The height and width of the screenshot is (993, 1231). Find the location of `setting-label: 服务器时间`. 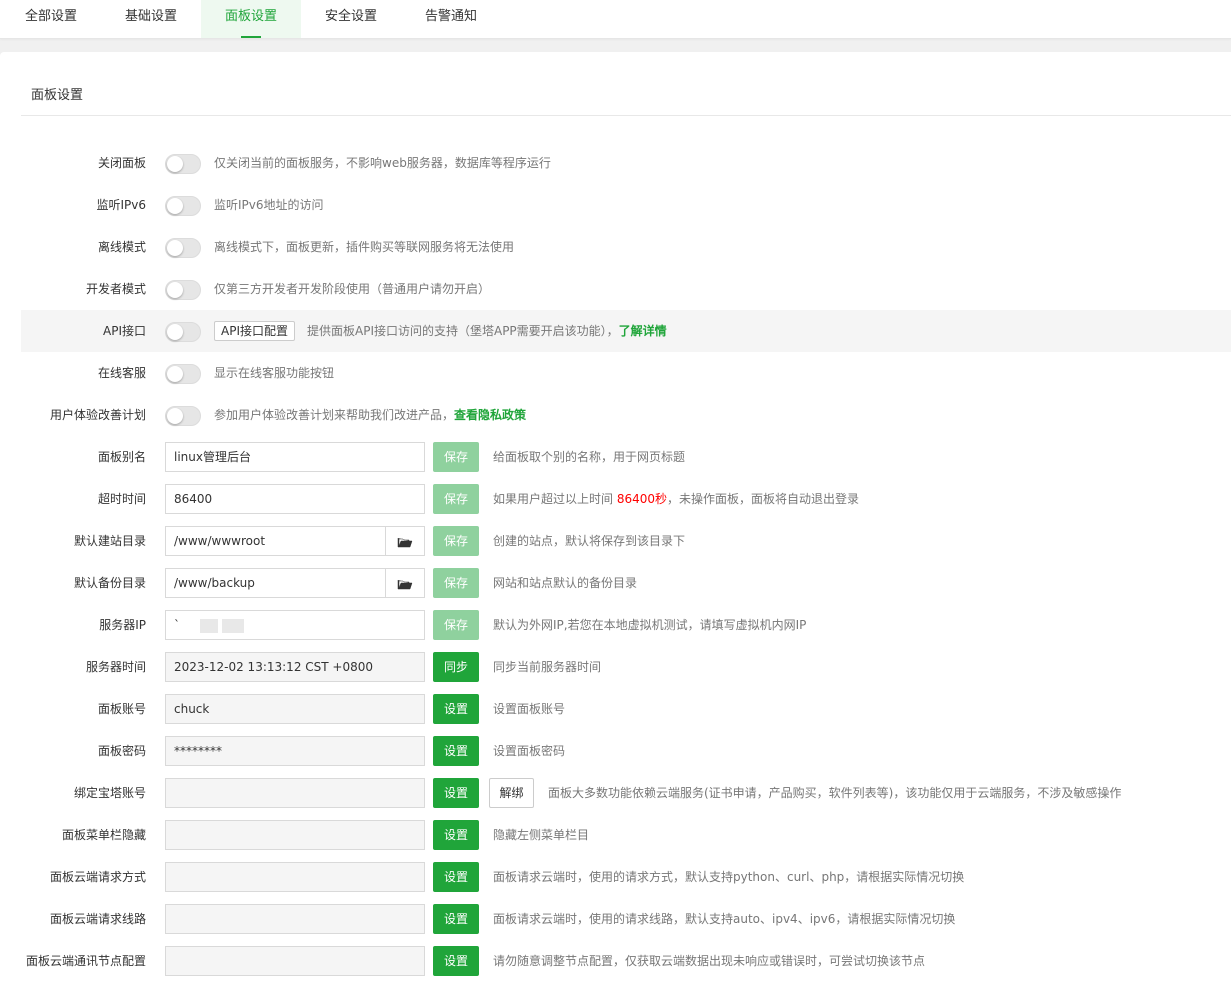

setting-label: 服务器时间 is located at coordinates (115, 667).